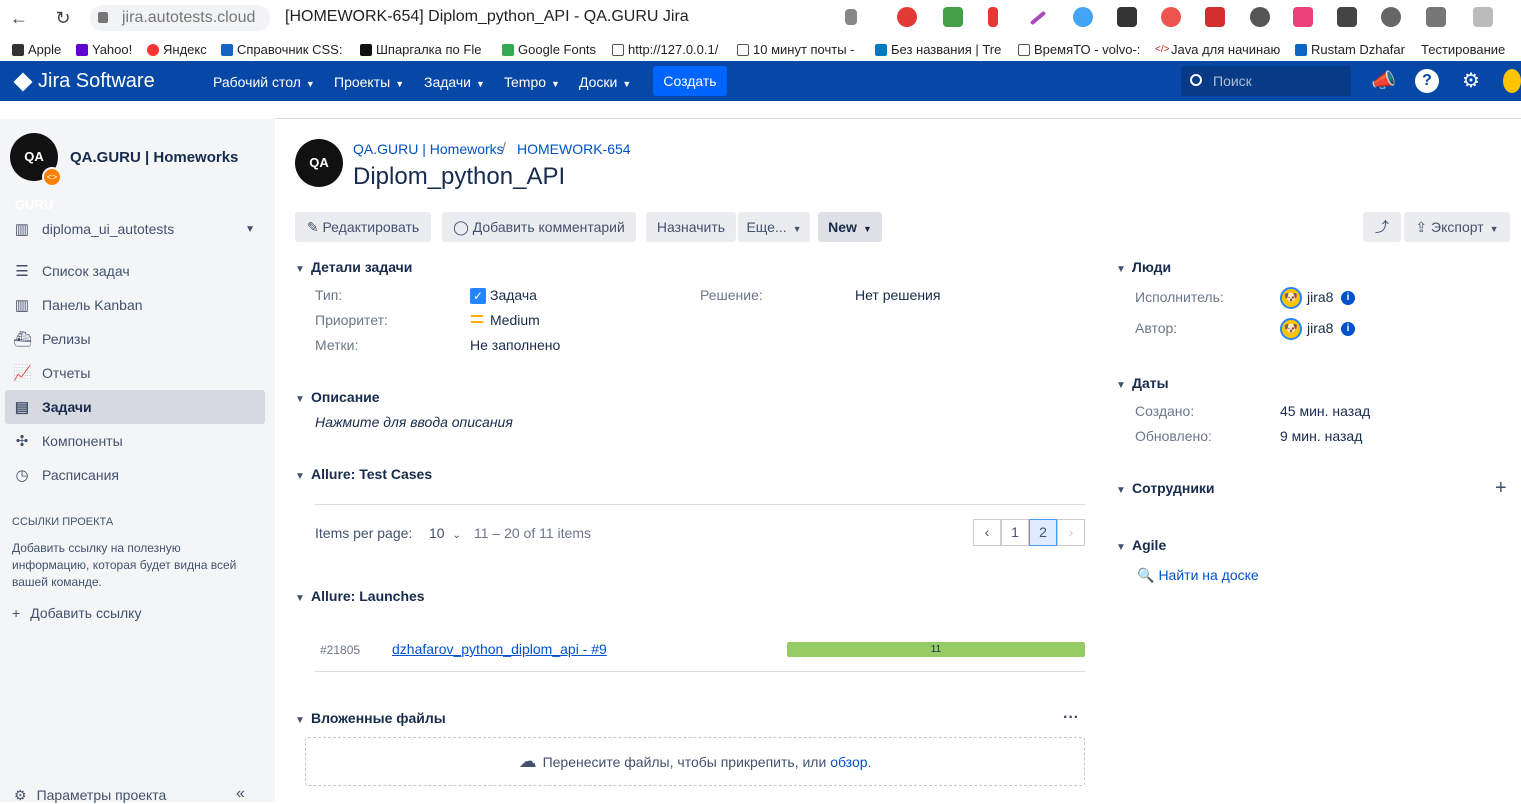 This screenshot has height=804, width=1521. I want to click on assignee-name: jira8, so click(1320, 297).